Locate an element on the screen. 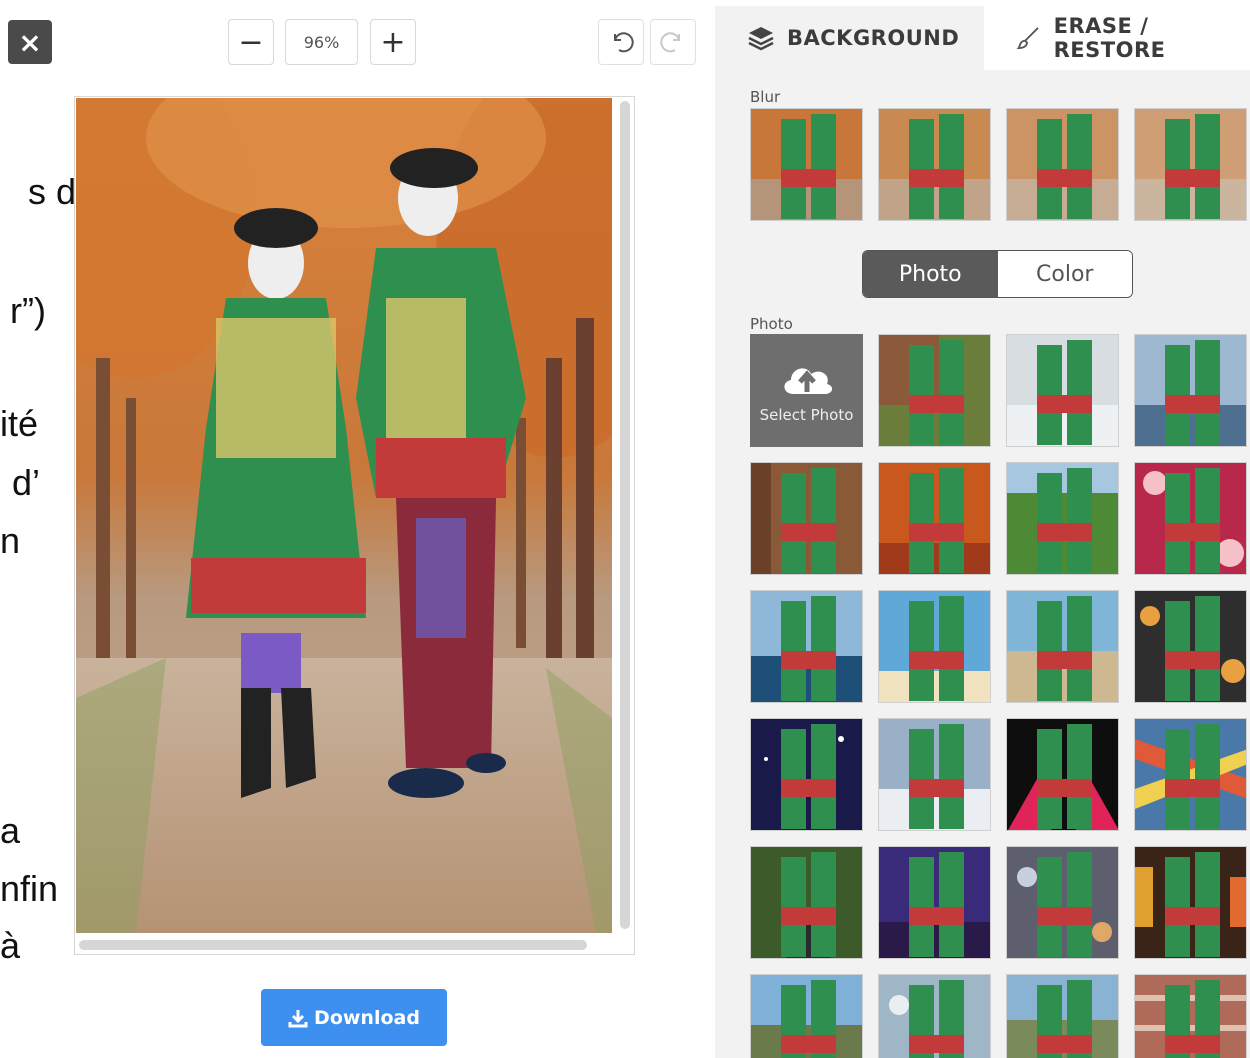 This screenshot has height=1058, width=1250. toggle-photo: Photo is located at coordinates (930, 274).